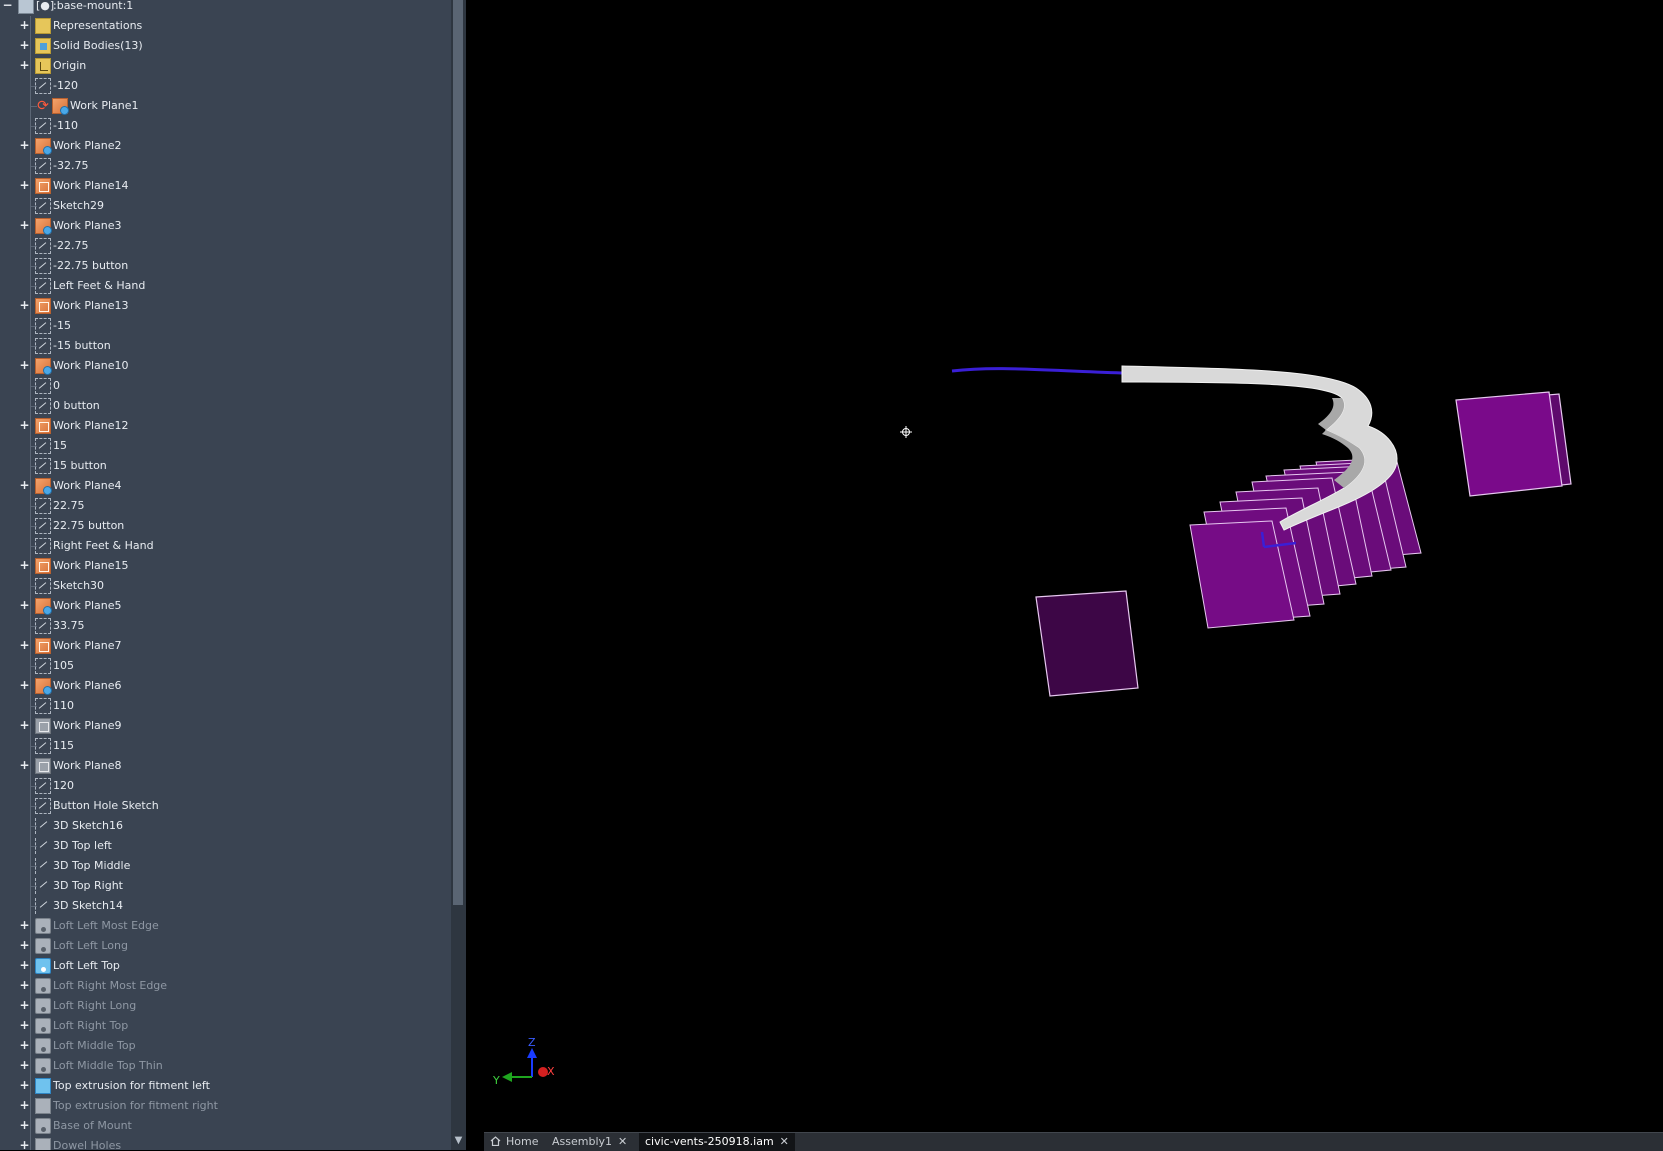  I want to click on browser-node: ⟳ Work Plane1, so click(233, 106).